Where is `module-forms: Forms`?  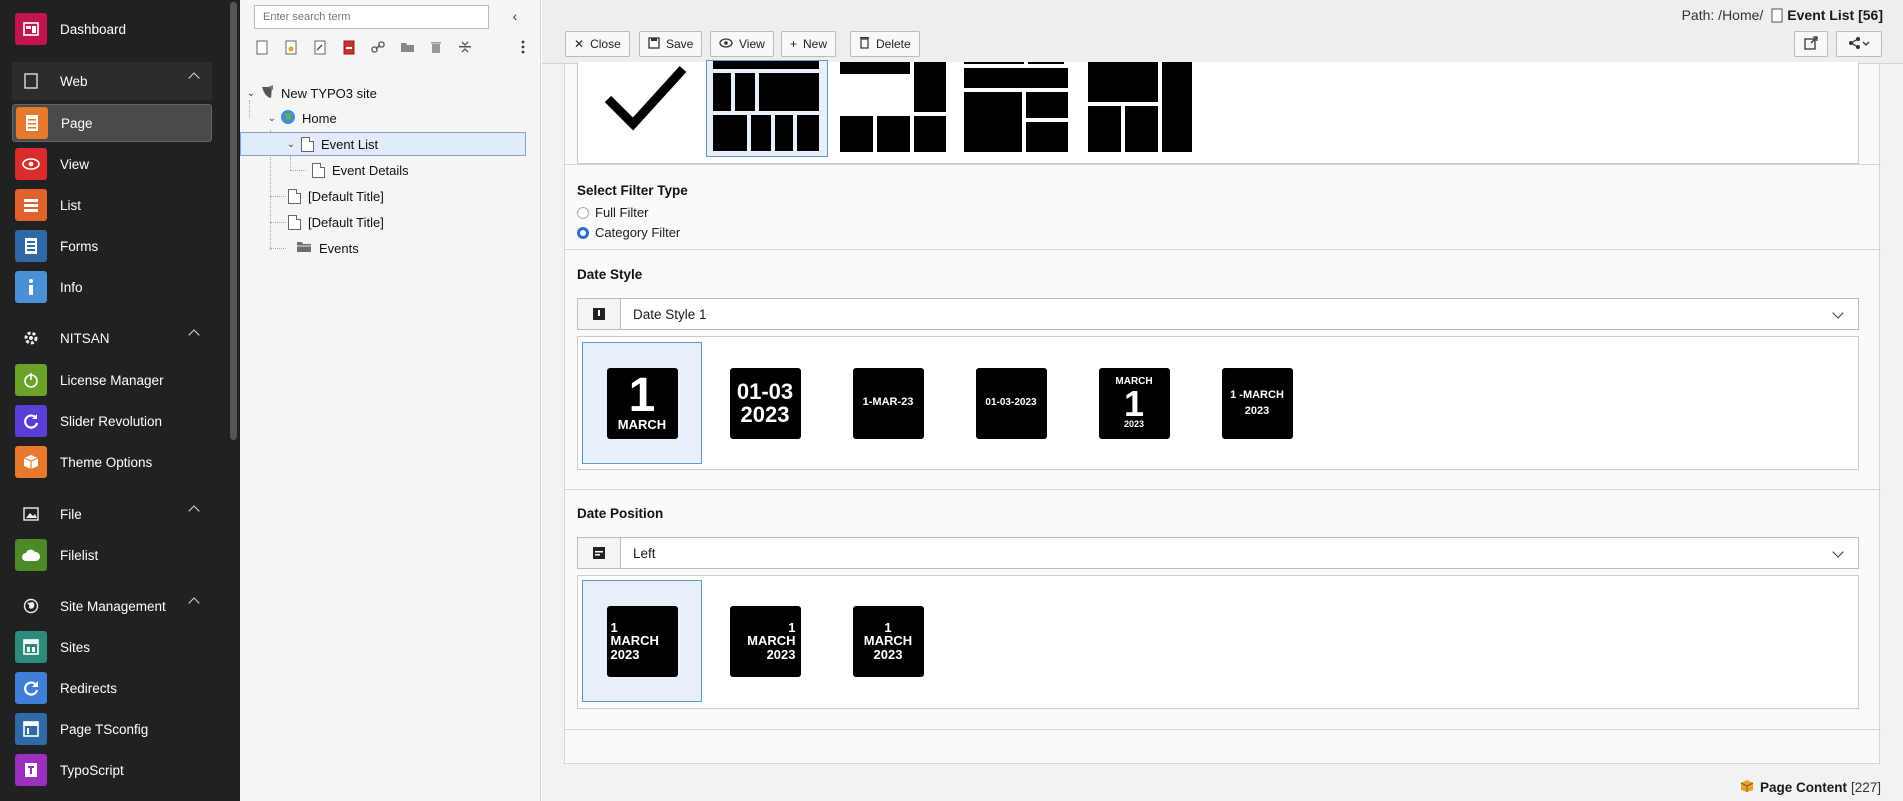
module-forms: Forms is located at coordinates (112, 246).